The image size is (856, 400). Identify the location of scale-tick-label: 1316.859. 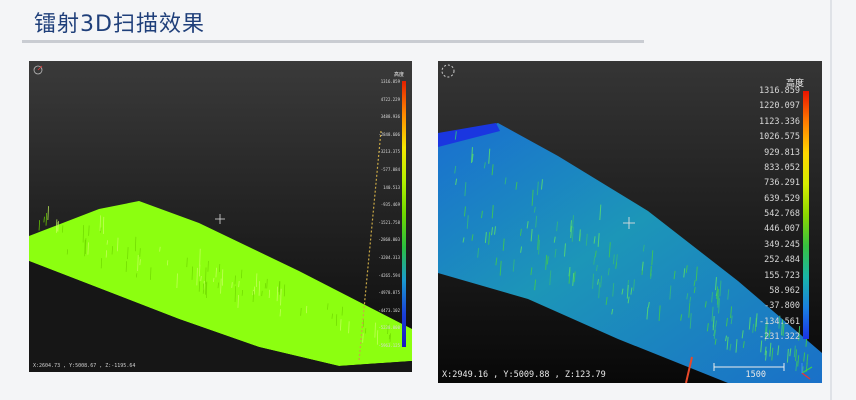
(779, 91).